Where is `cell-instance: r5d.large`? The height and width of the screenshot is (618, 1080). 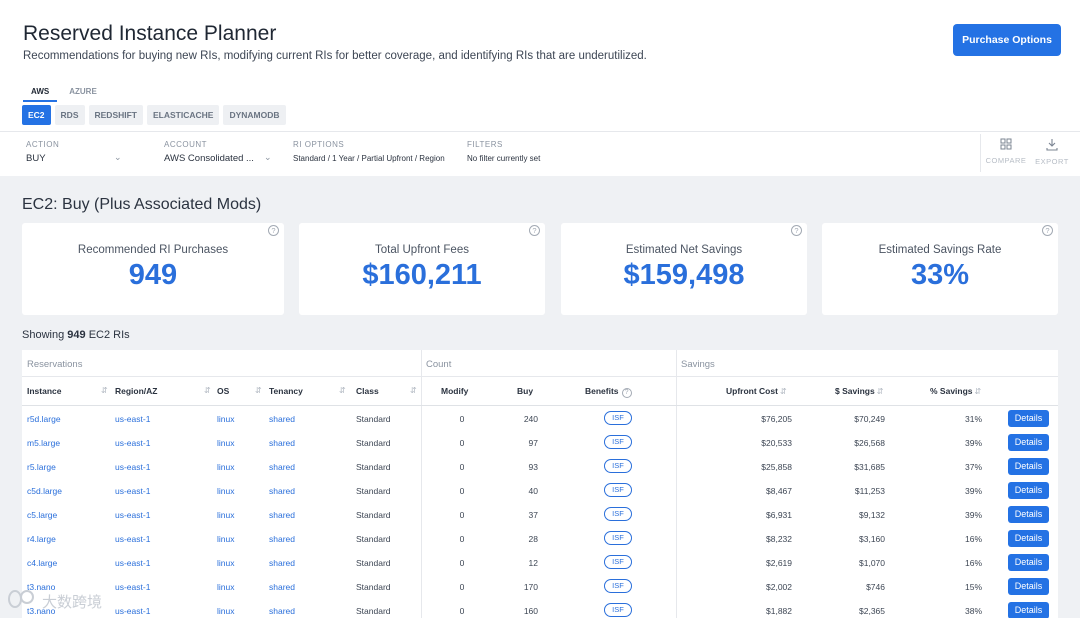 cell-instance: r5d.large is located at coordinates (44, 419).